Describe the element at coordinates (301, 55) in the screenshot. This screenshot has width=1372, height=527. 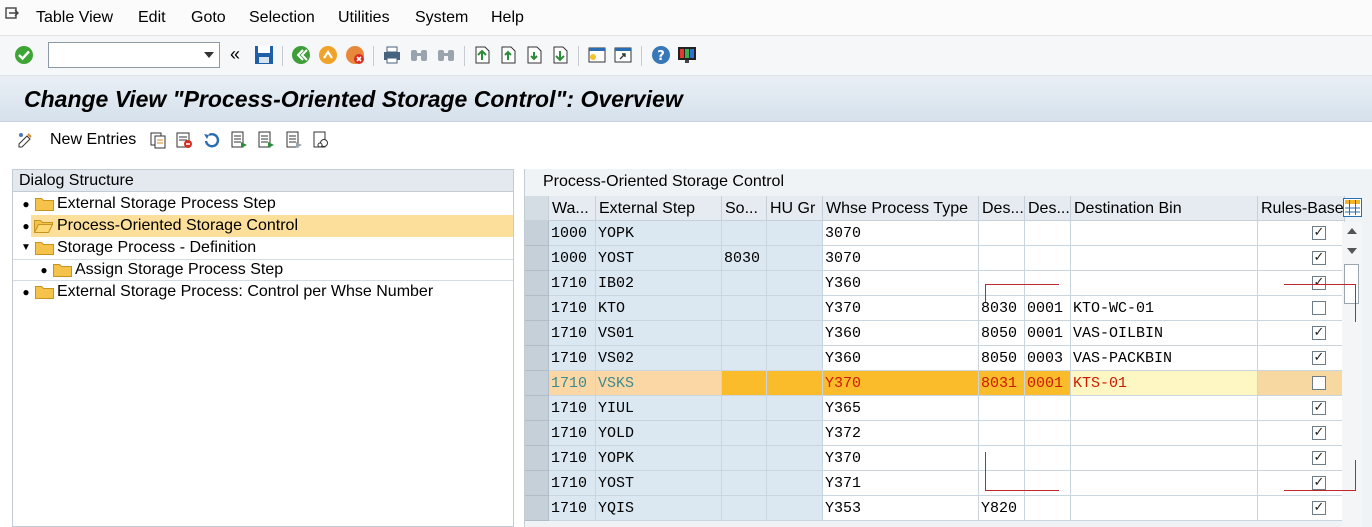
I see `back-icon` at that location.